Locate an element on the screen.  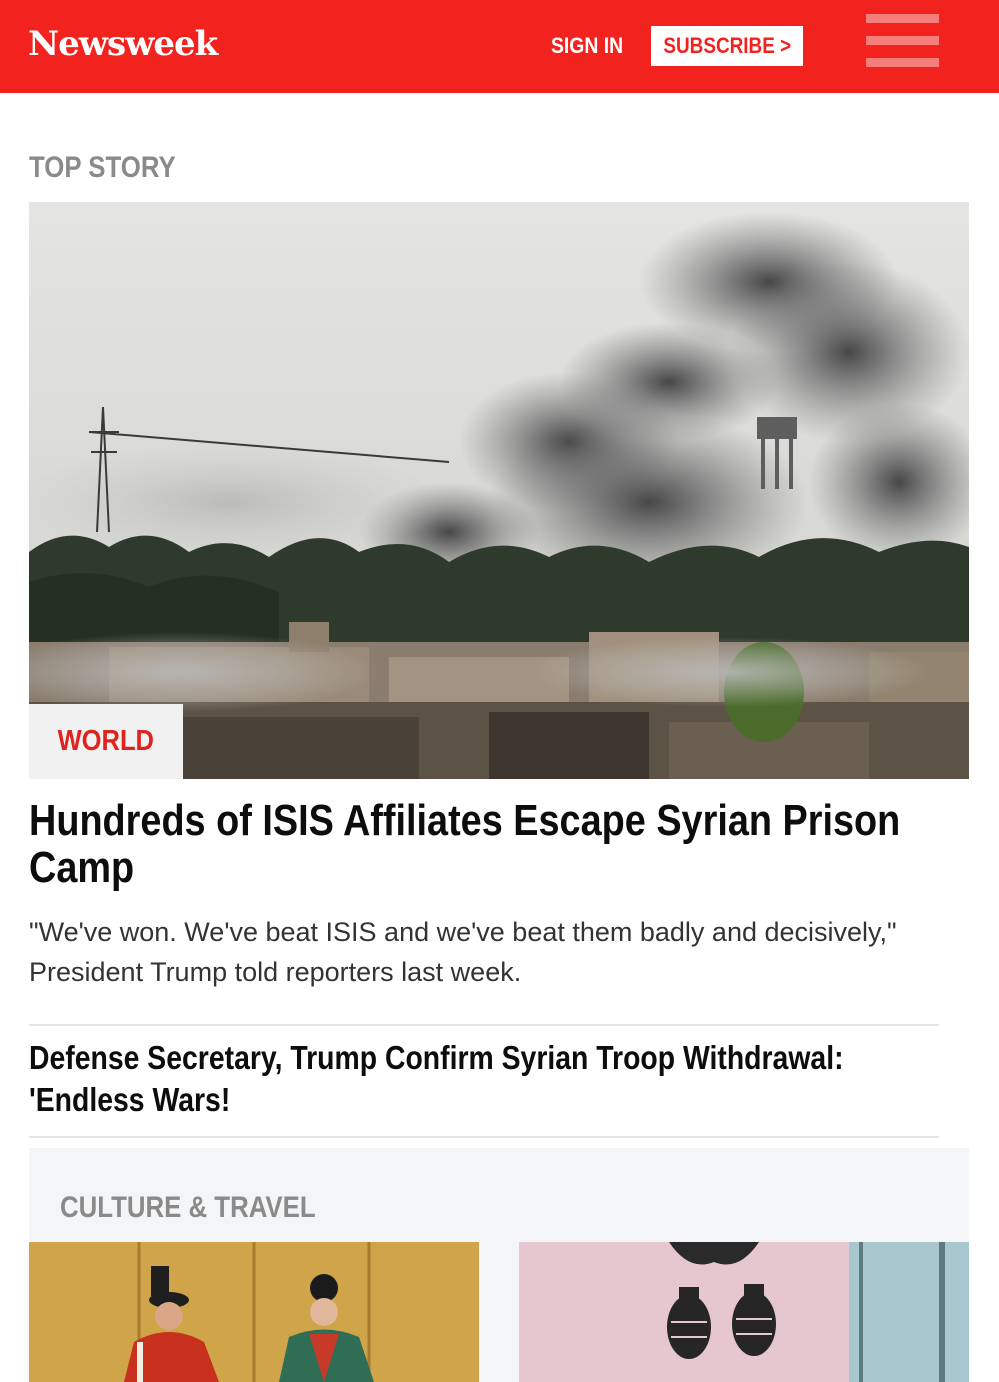
section-label-top-story: TOP STORY is located at coordinates (102, 167).